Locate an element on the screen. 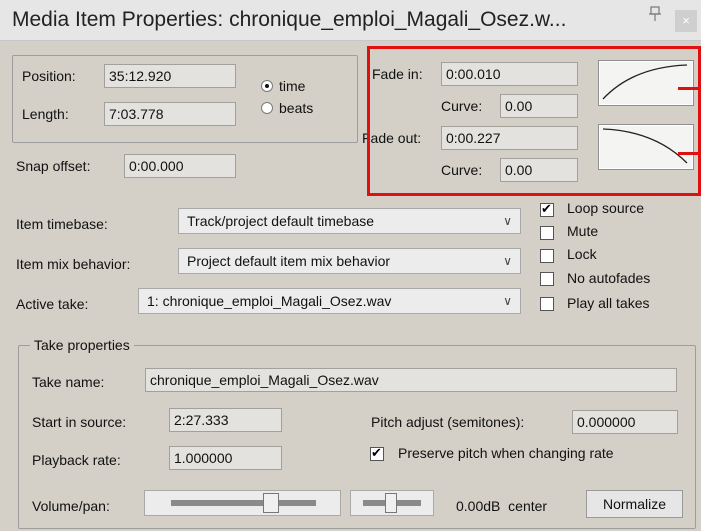  item-mix-select: Project default item mix behavior ∨ is located at coordinates (349, 261).